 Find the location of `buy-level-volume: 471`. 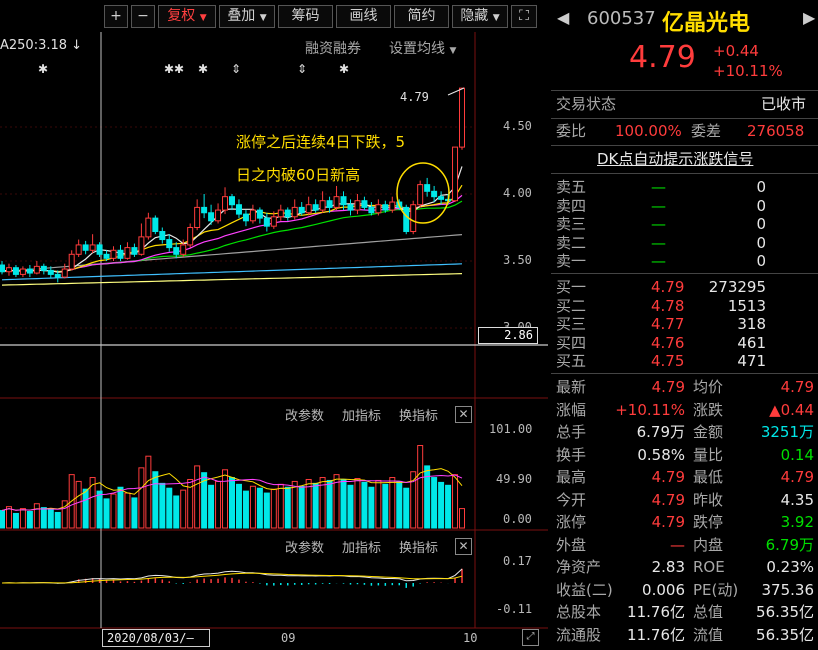

buy-level-volume: 471 is located at coordinates (751, 361).